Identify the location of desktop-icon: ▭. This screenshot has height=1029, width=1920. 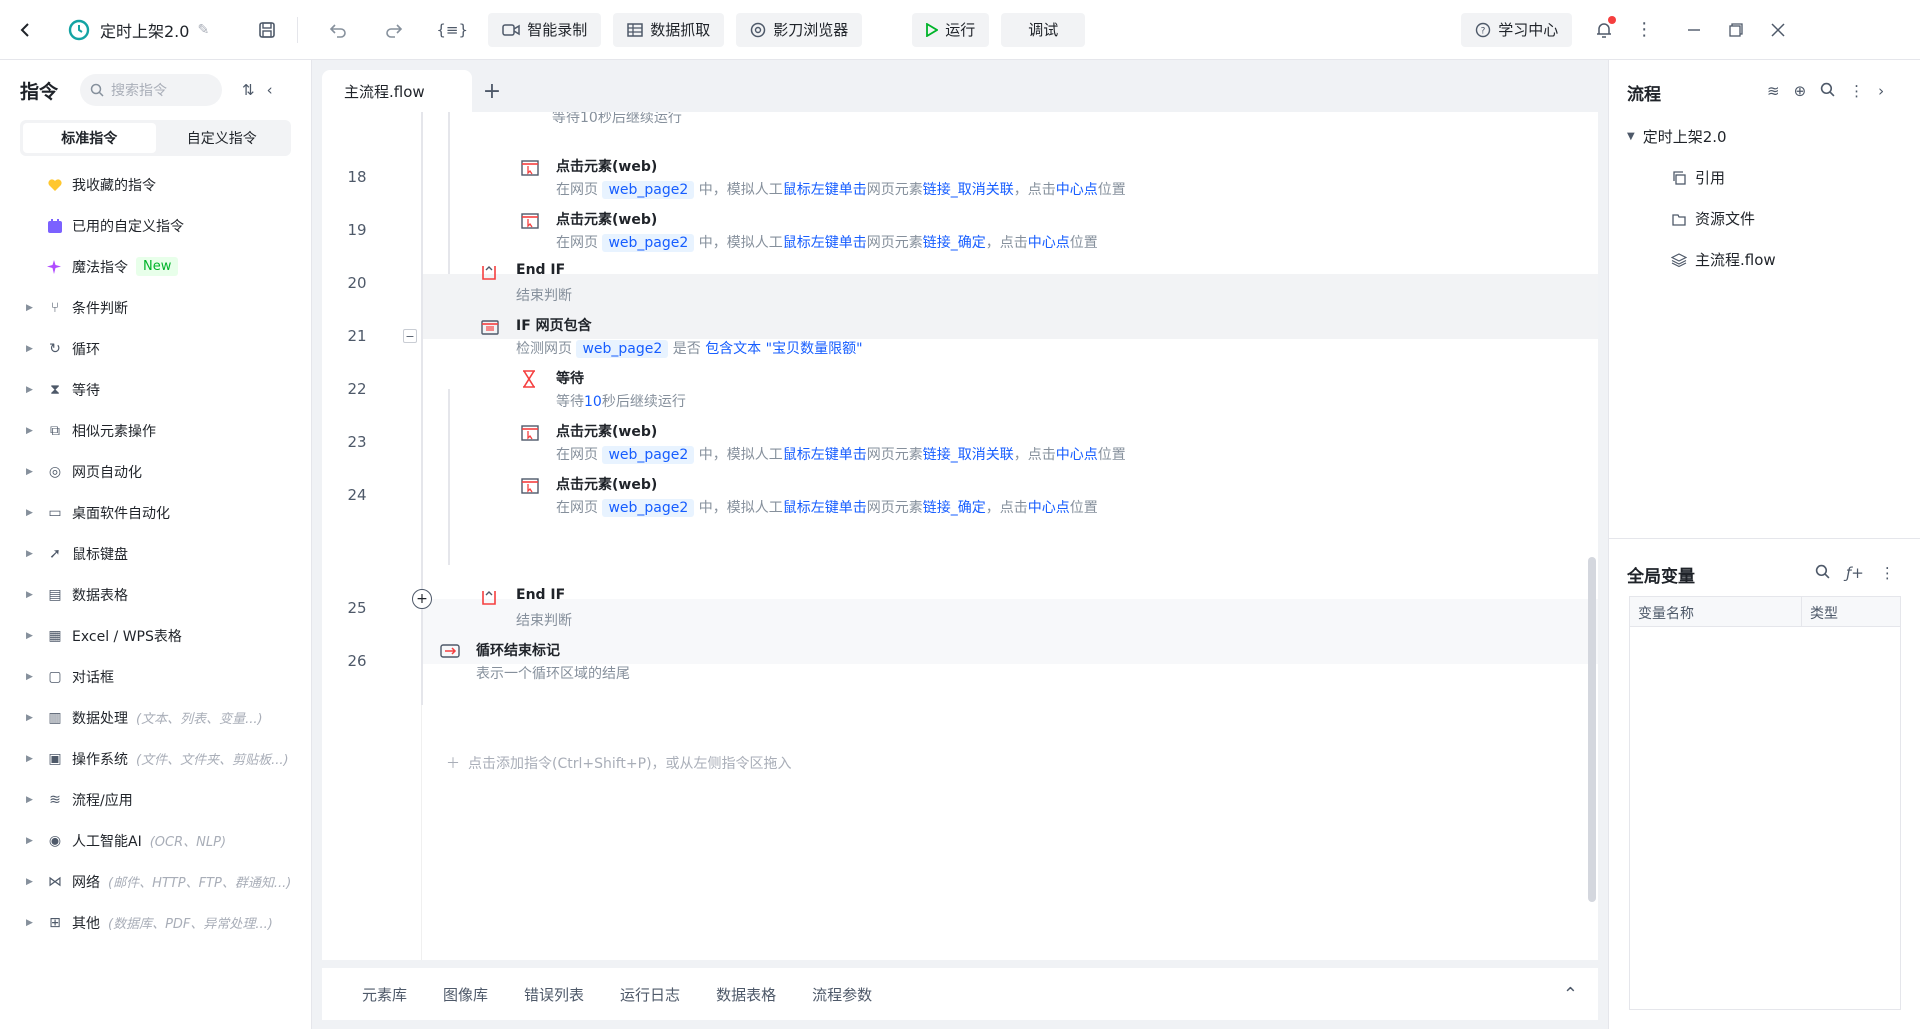
(55, 512).